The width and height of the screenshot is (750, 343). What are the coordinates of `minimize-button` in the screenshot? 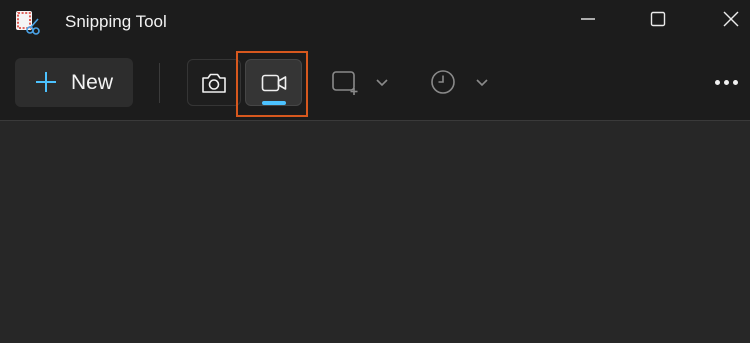 It's located at (588, 19).